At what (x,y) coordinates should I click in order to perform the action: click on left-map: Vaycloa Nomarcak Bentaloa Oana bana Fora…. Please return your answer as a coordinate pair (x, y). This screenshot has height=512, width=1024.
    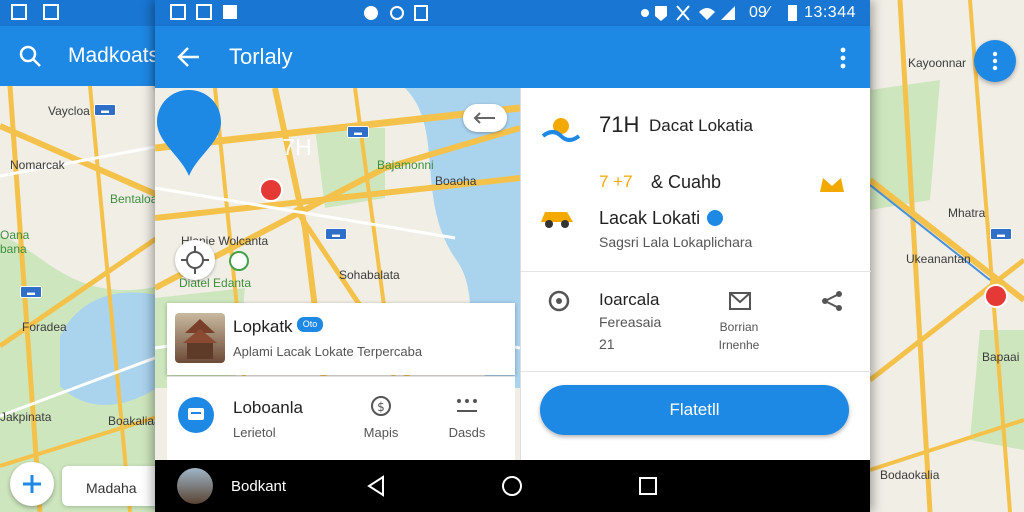
    Looking at the image, I should click on (80, 299).